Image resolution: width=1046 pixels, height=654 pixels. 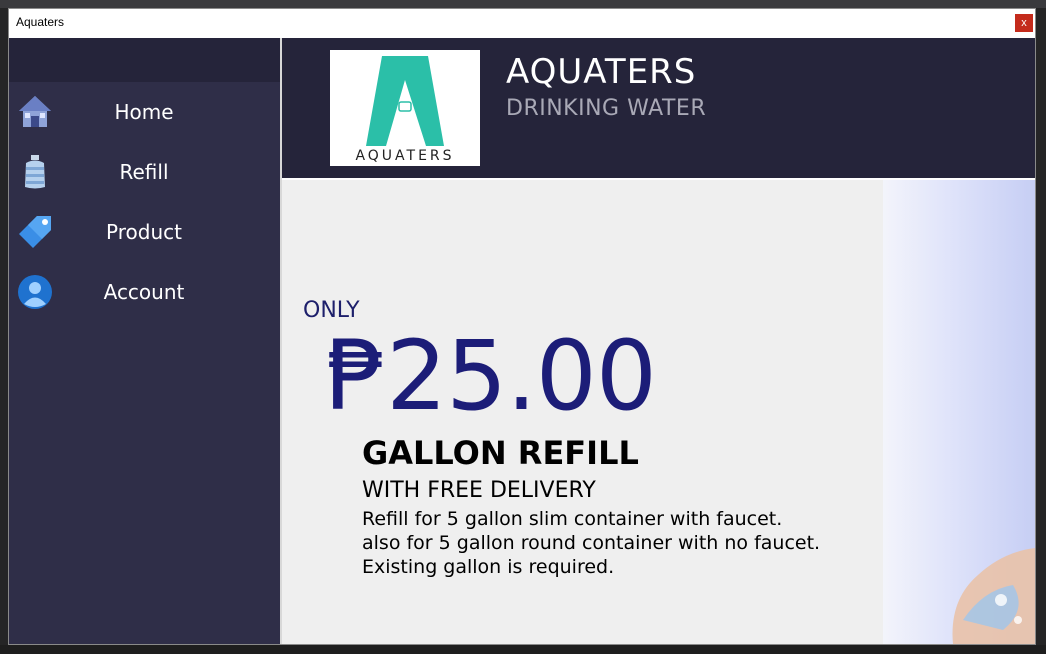 What do you see at coordinates (488, 567) in the screenshot?
I see `promo-line: Existing gallon is required.` at bounding box center [488, 567].